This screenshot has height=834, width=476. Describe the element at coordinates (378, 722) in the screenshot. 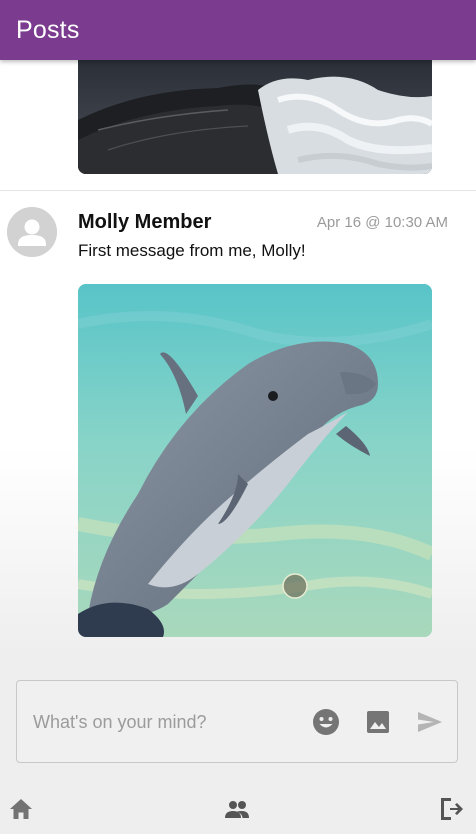

I see `image-icon` at that location.